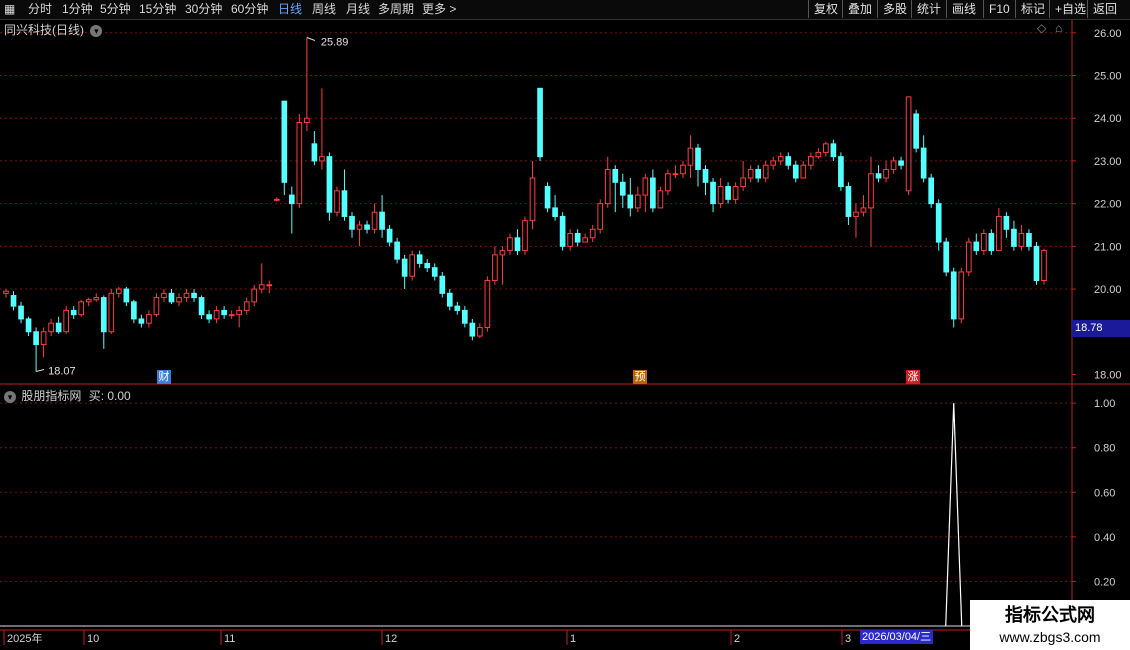 Image resolution: width=1130 pixels, height=650 pixels. Describe the element at coordinates (164, 377) in the screenshot. I see `marker-cai: 财` at that location.